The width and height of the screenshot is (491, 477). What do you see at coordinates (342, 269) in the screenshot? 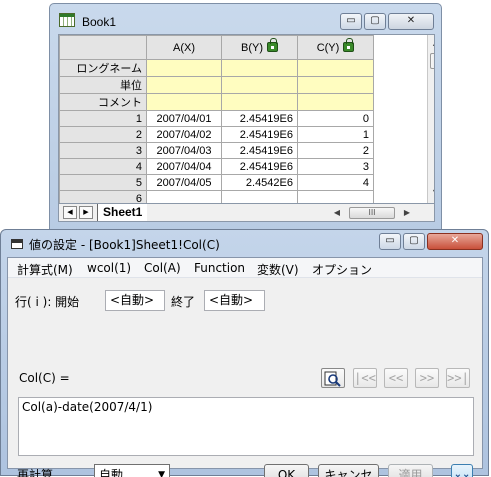
I see `menu-options: オプション` at bounding box center [342, 269].